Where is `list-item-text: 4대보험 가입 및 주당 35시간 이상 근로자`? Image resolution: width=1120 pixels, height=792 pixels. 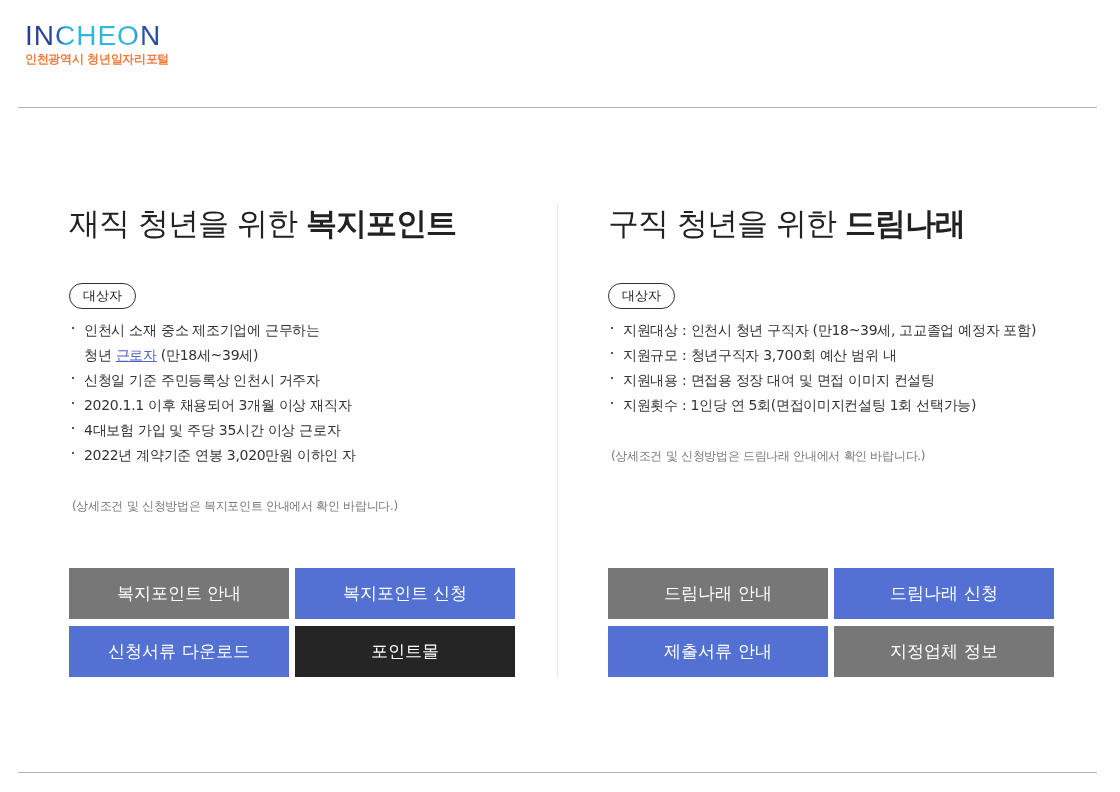 list-item-text: 4대보험 가입 및 주당 35시간 이상 근로자 is located at coordinates (212, 430).